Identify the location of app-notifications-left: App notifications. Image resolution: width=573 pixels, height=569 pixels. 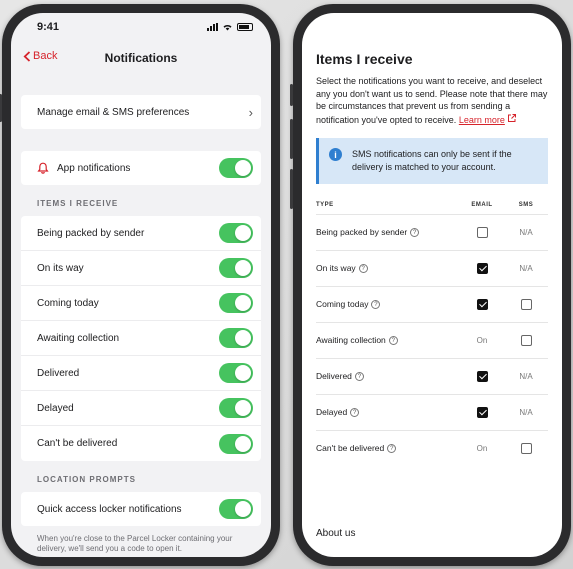
(83, 168).